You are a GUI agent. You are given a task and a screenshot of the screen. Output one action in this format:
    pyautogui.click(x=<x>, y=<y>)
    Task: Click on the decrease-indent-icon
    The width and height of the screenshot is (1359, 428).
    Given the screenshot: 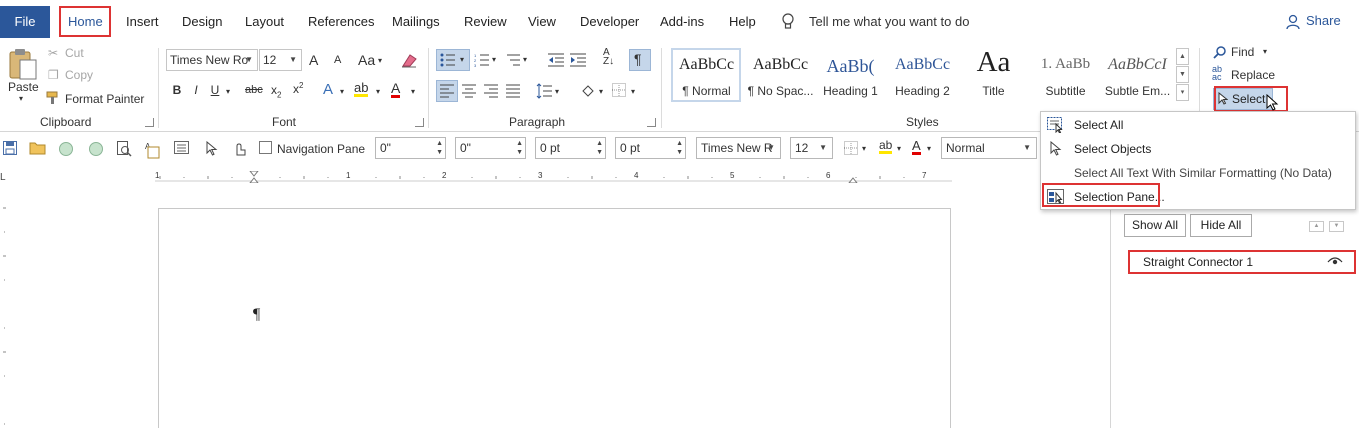 What is the action you would take?
    pyautogui.click(x=556, y=60)
    